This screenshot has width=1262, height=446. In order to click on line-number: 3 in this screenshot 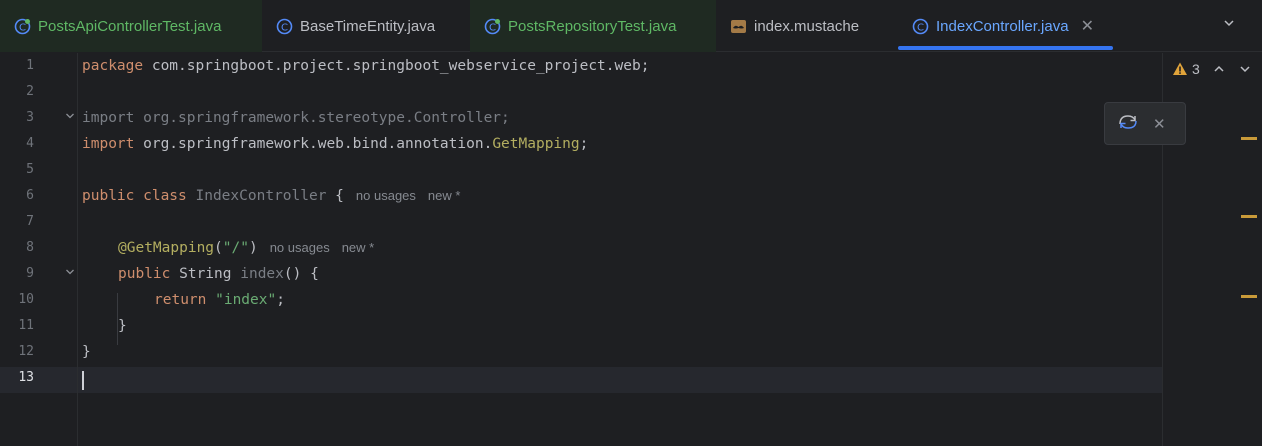, I will do `click(30, 117)`.